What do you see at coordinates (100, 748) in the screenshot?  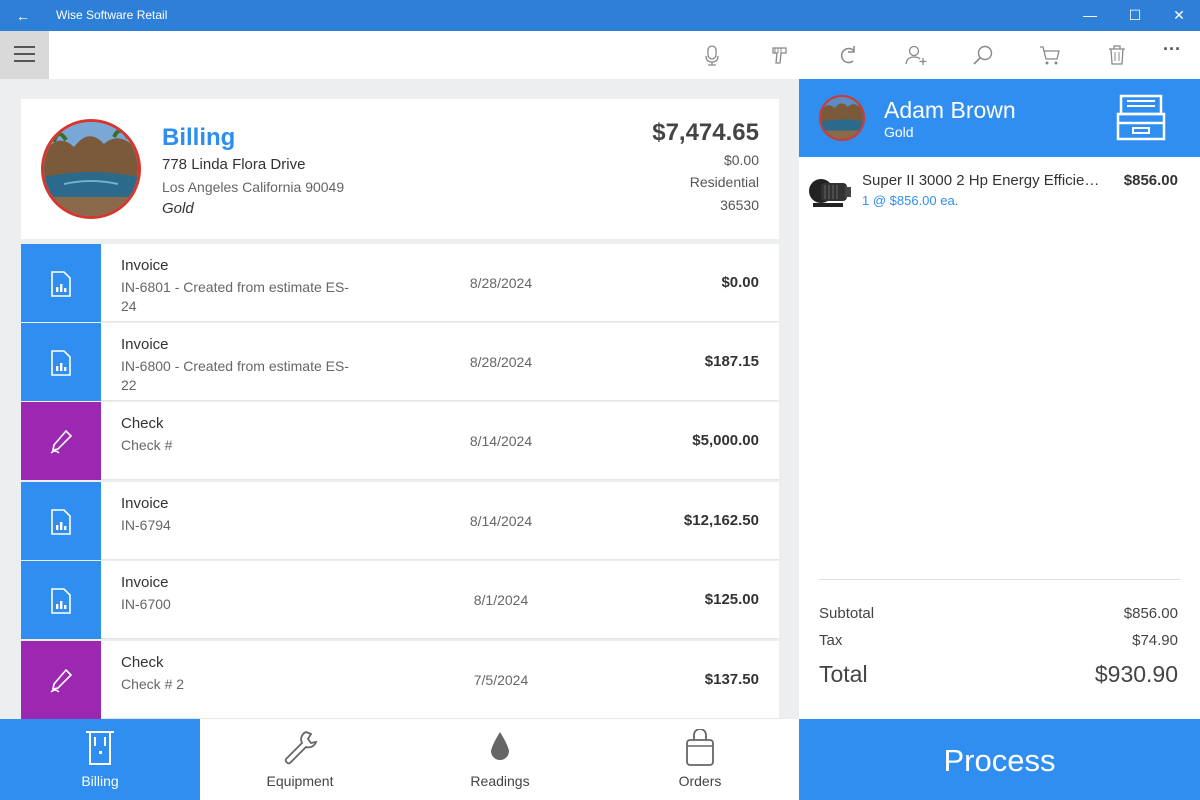 I see `billing-icon` at bounding box center [100, 748].